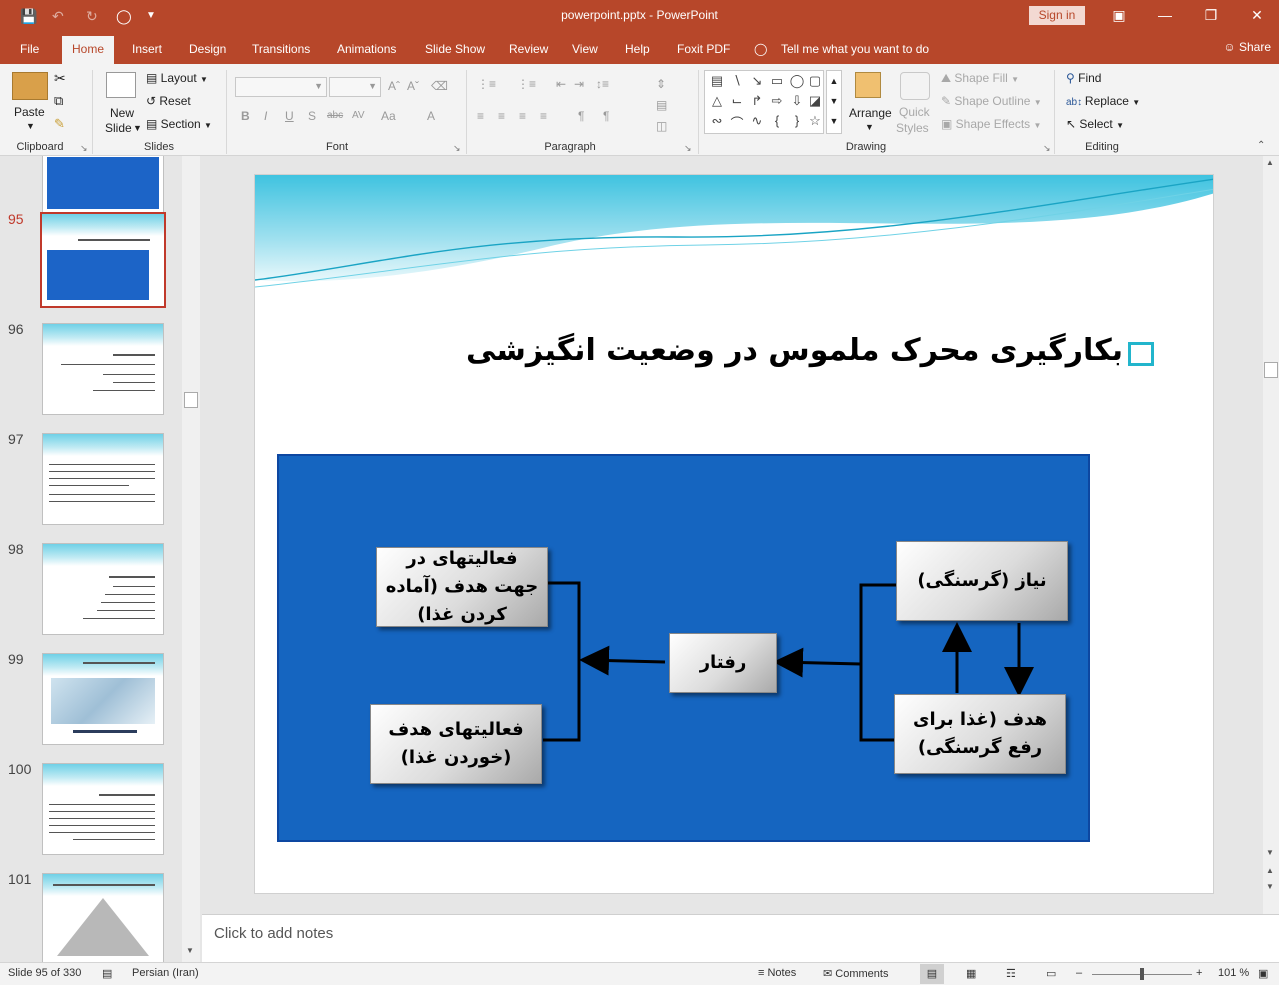 This screenshot has width=1279, height=985. I want to click on star-shape-icon: ☆, so click(815, 121).